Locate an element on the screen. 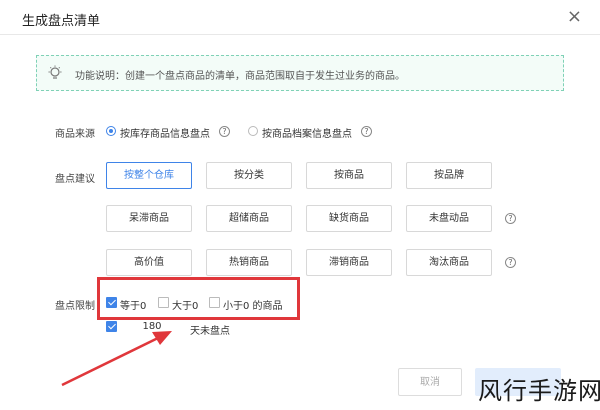 The width and height of the screenshot is (600, 410). watermark: 风行手游网 is located at coordinates (535, 386).